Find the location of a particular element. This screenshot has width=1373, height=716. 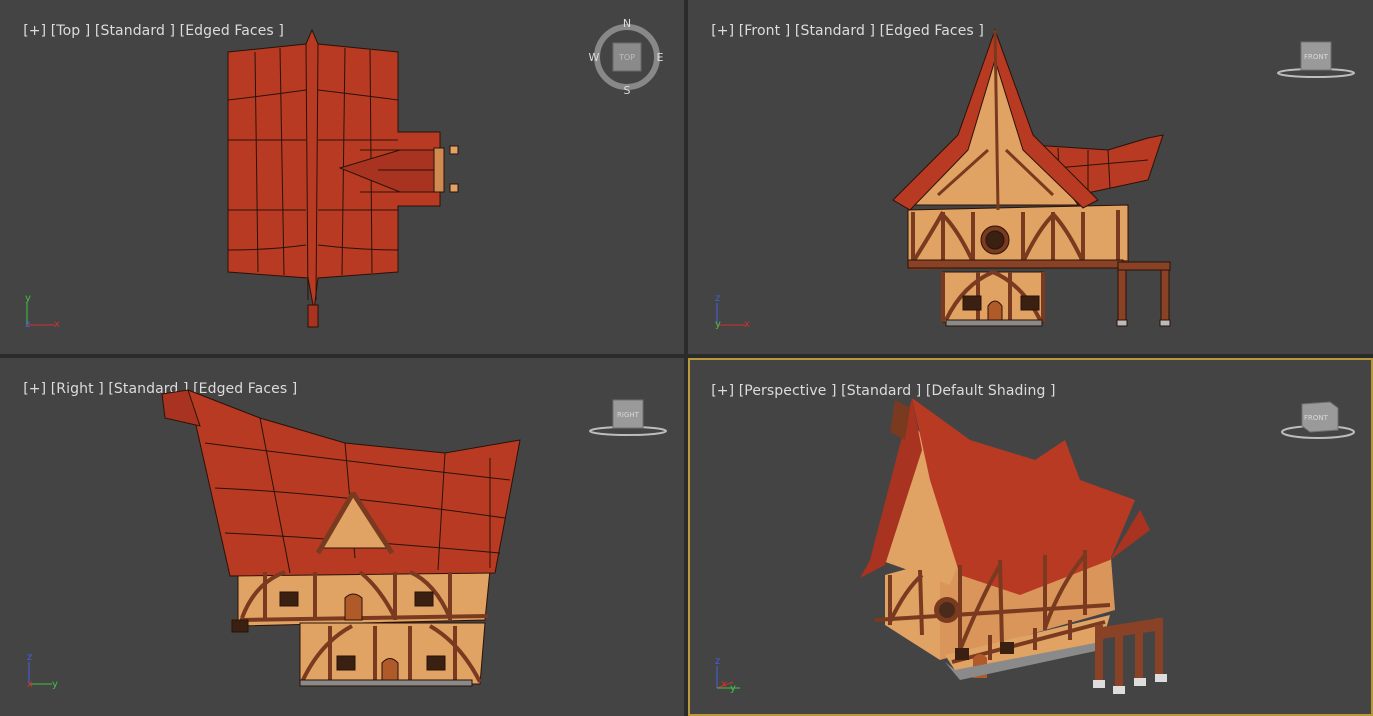

top-roof-geometry is located at coordinates (334, 178).